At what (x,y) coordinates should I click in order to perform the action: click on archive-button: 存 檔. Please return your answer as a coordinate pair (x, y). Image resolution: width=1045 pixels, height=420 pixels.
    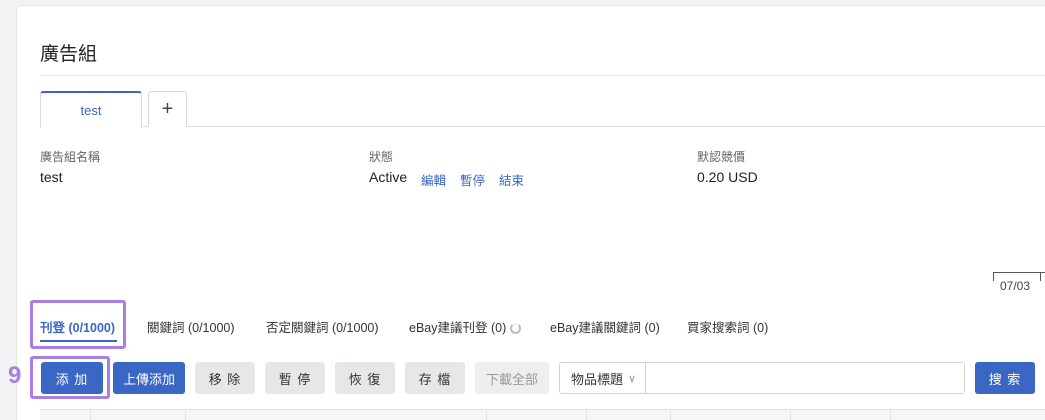
    Looking at the image, I should click on (435, 378).